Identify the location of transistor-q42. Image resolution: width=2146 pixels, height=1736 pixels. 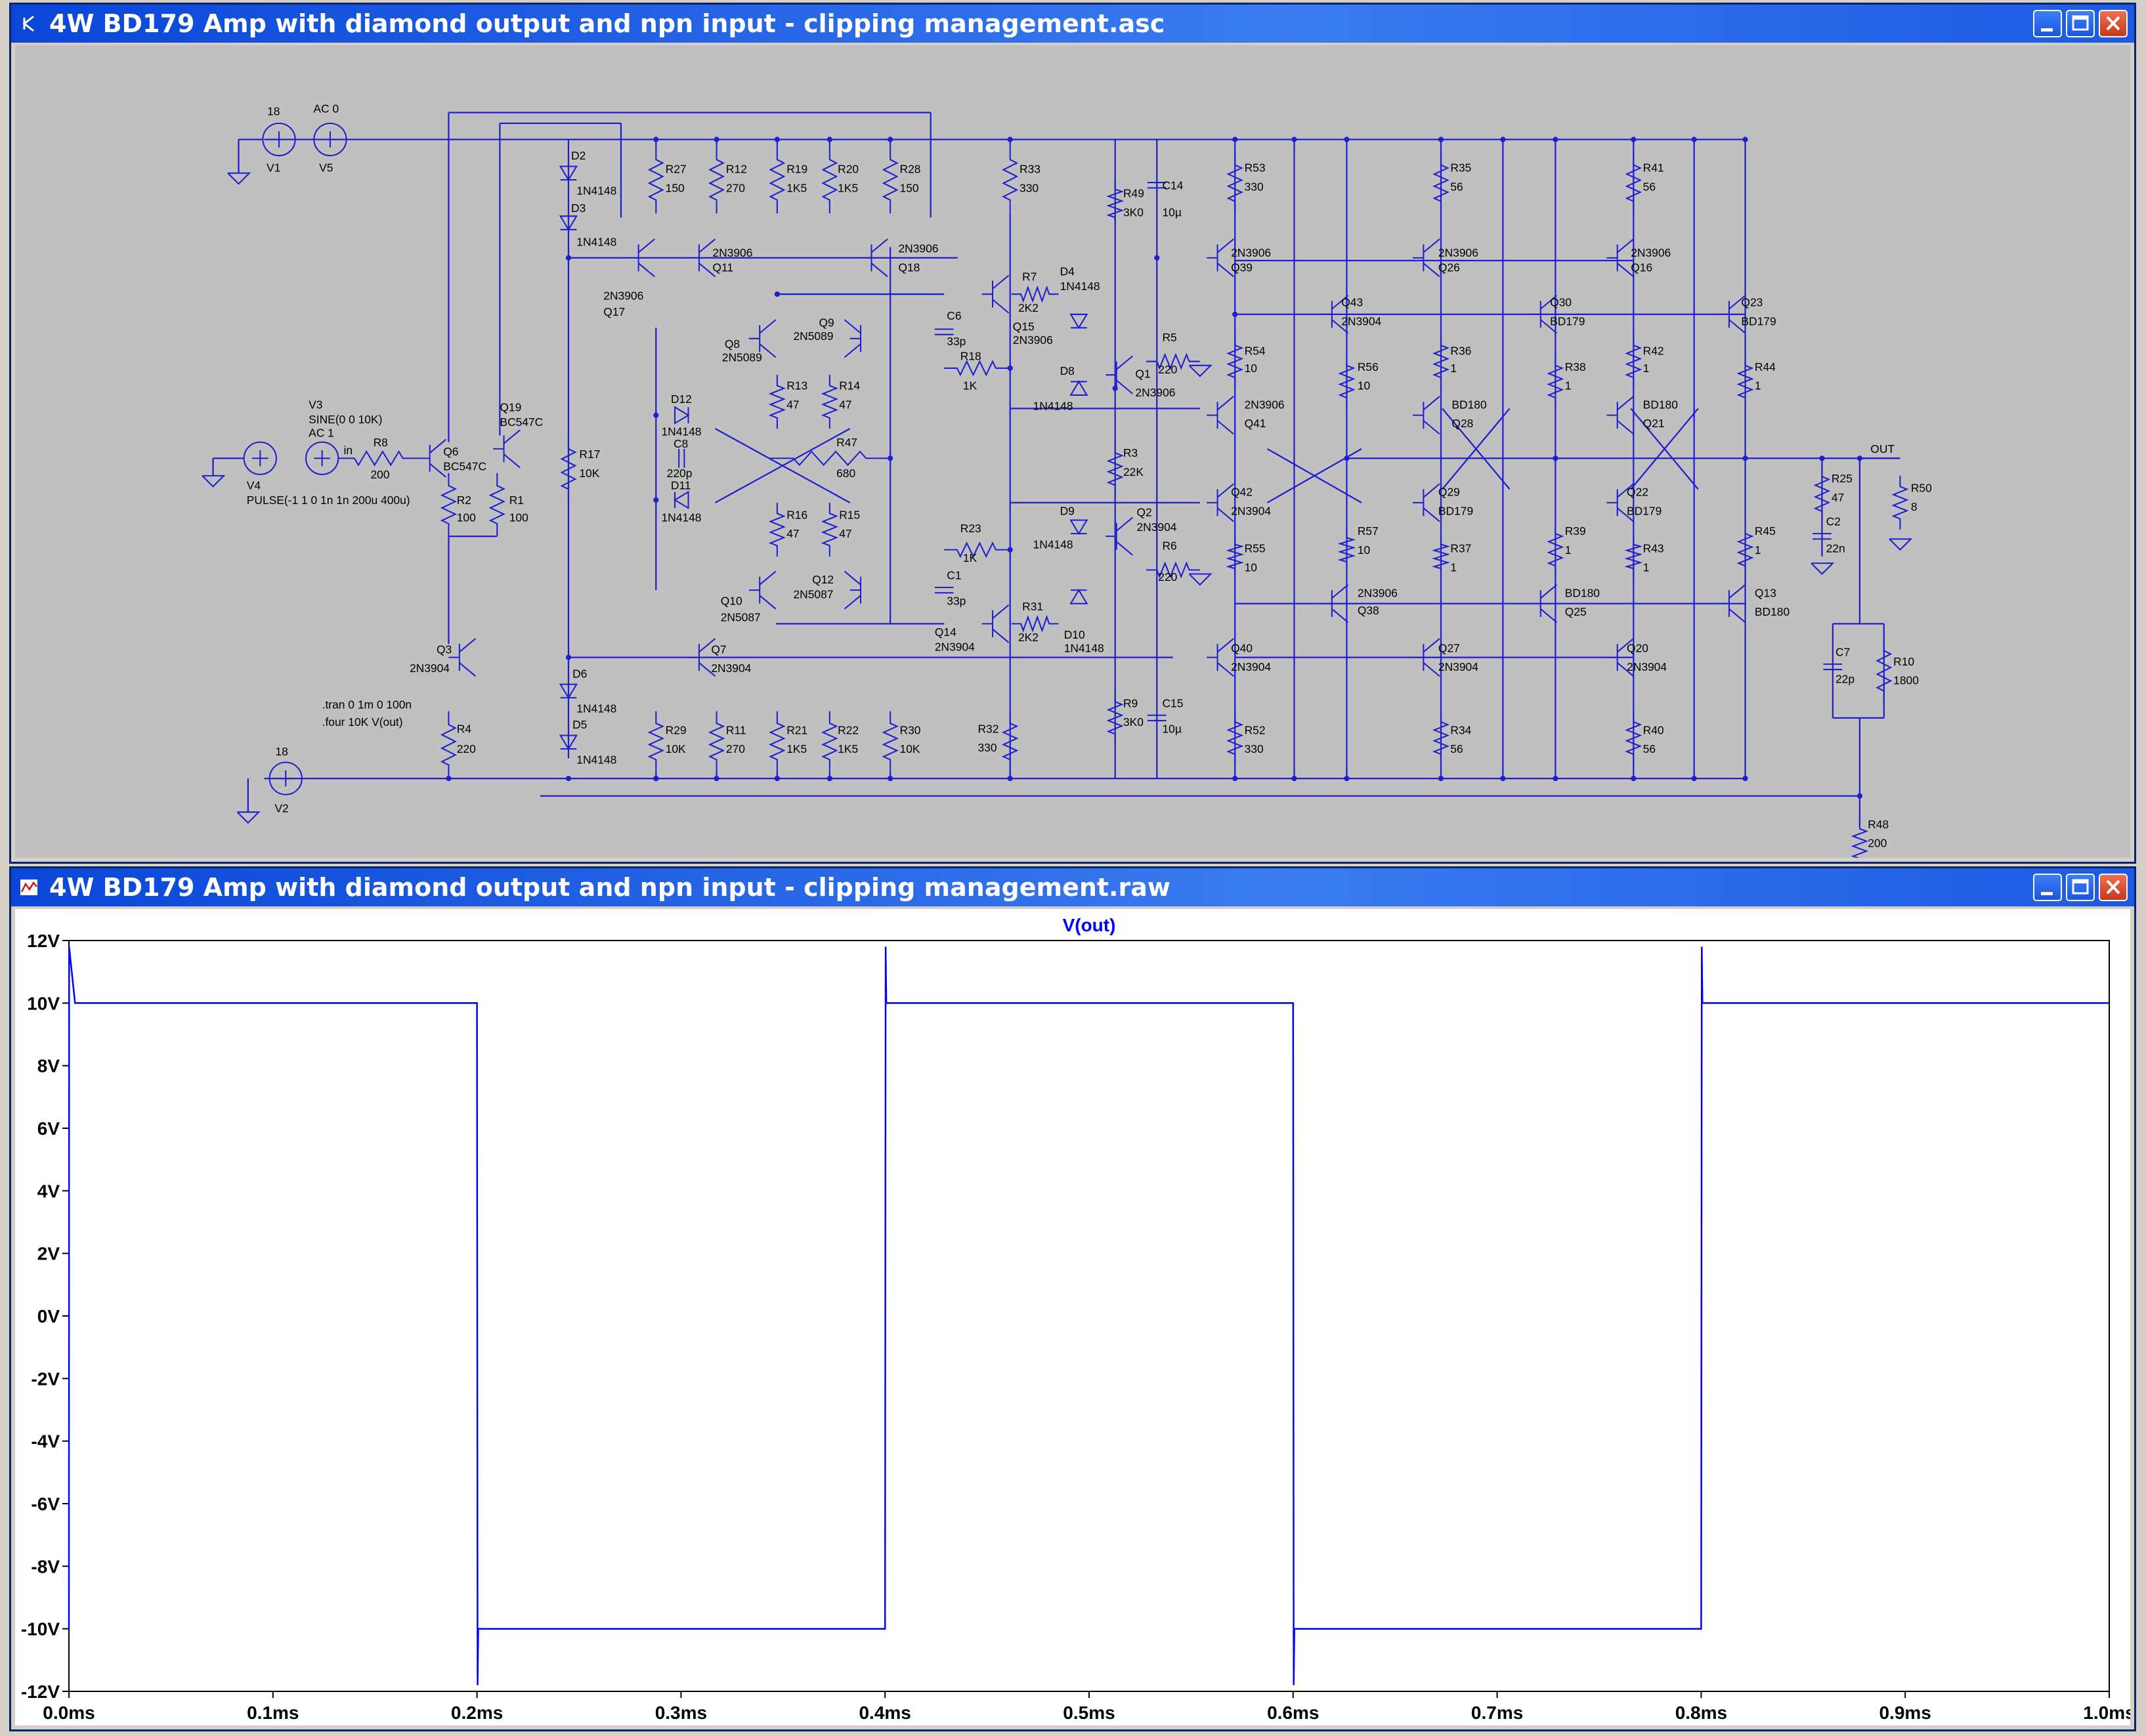
(1221, 502).